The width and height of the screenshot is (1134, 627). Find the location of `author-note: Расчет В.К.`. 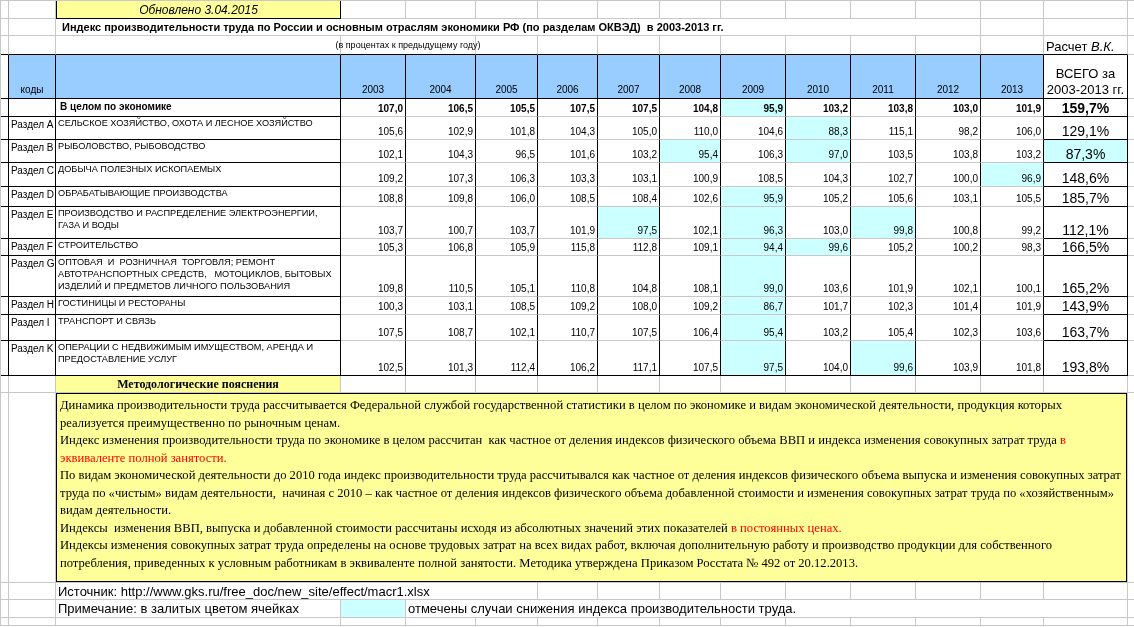

author-note: Расчет В.К. is located at coordinates (1080, 46).